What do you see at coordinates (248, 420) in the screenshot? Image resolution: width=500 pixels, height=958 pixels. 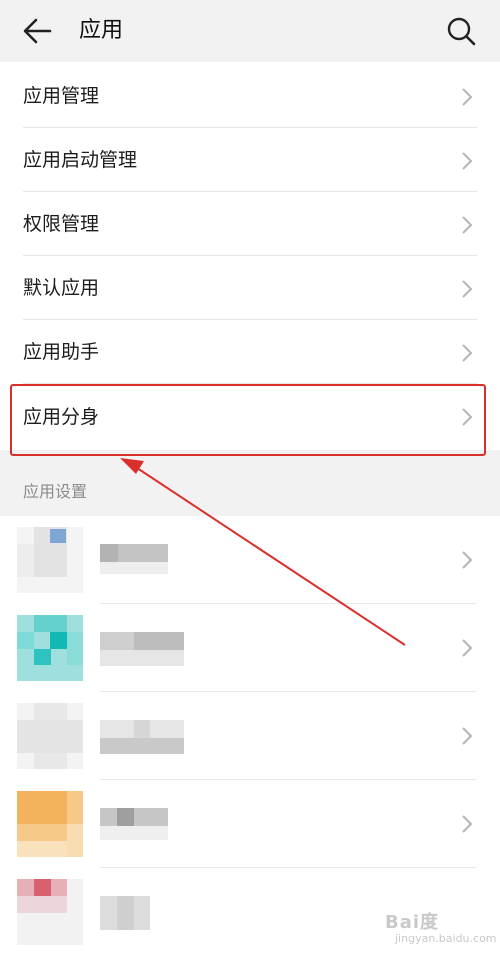 I see `highlight-annotation-box` at bounding box center [248, 420].